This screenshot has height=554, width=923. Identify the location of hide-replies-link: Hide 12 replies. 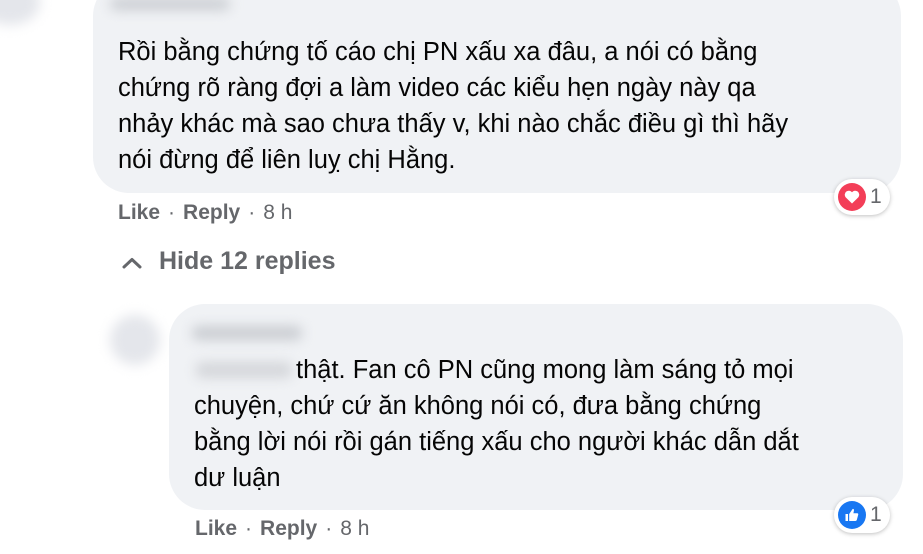
(228, 261).